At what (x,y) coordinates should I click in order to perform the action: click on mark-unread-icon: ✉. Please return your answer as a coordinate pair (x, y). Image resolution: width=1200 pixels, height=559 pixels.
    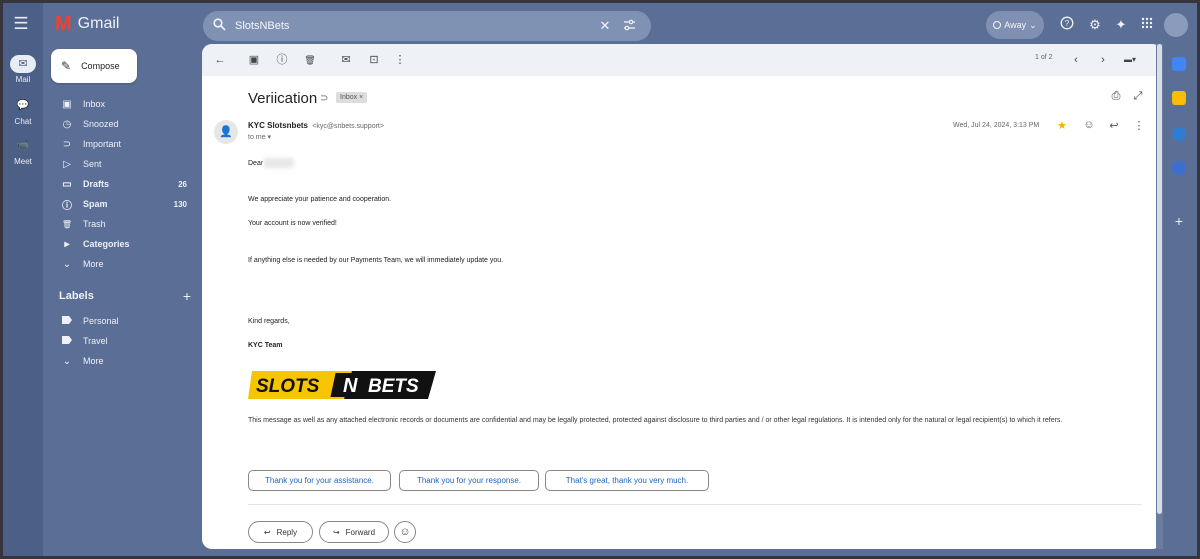
    Looking at the image, I should click on (346, 60).